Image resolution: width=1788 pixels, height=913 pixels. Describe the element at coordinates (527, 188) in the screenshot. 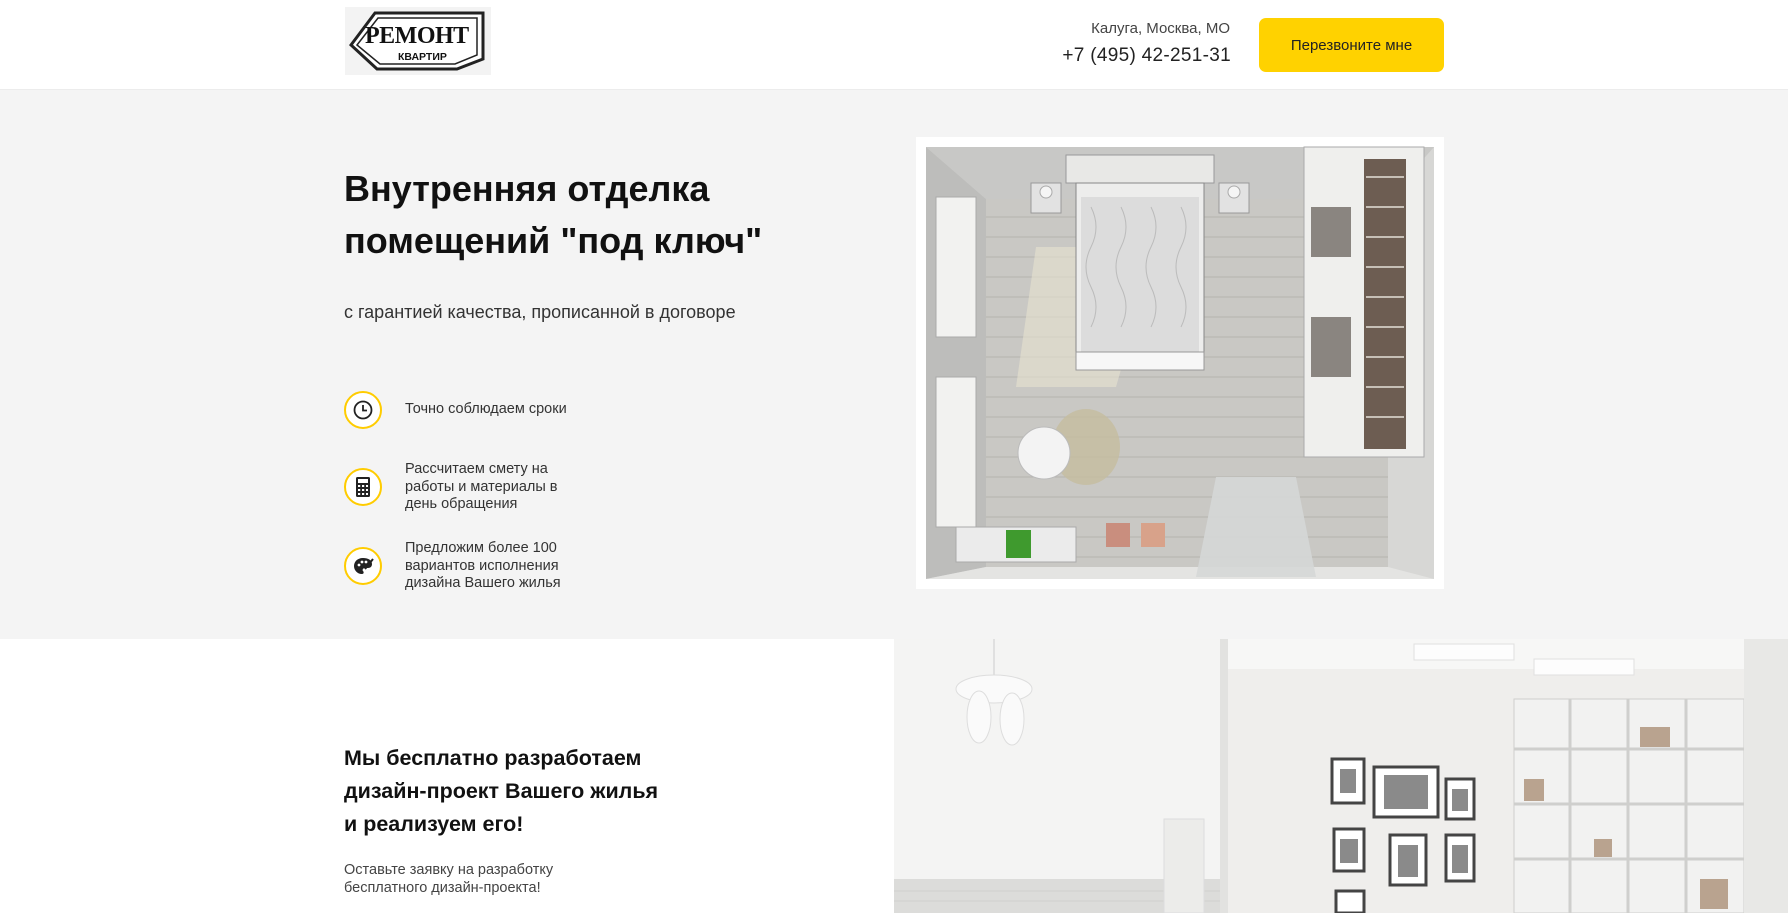

I see `hero-title-line1: Внутренняя отделка` at that location.